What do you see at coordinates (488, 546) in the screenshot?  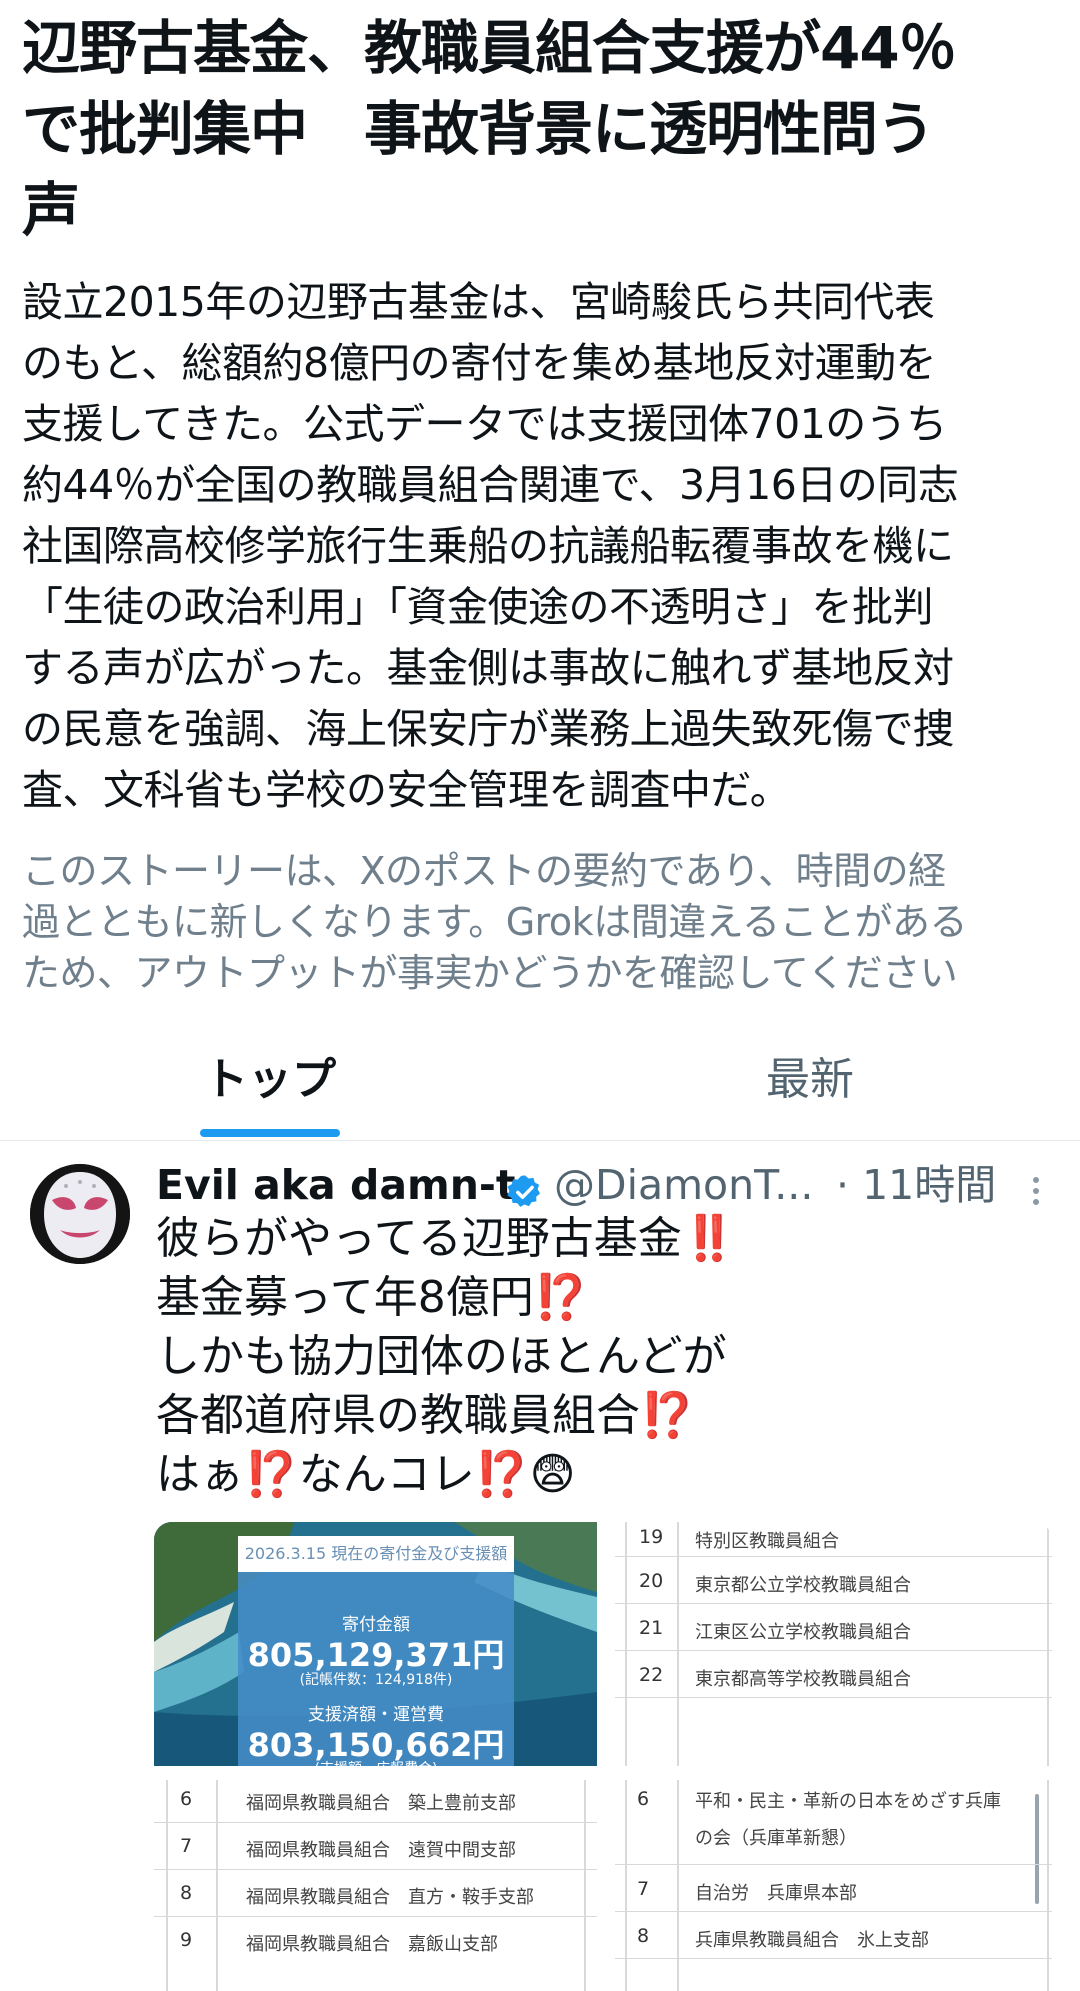 I see `summary-line: 社国際高校修学旅行生乗船の抗議船転覆事故を機に` at bounding box center [488, 546].